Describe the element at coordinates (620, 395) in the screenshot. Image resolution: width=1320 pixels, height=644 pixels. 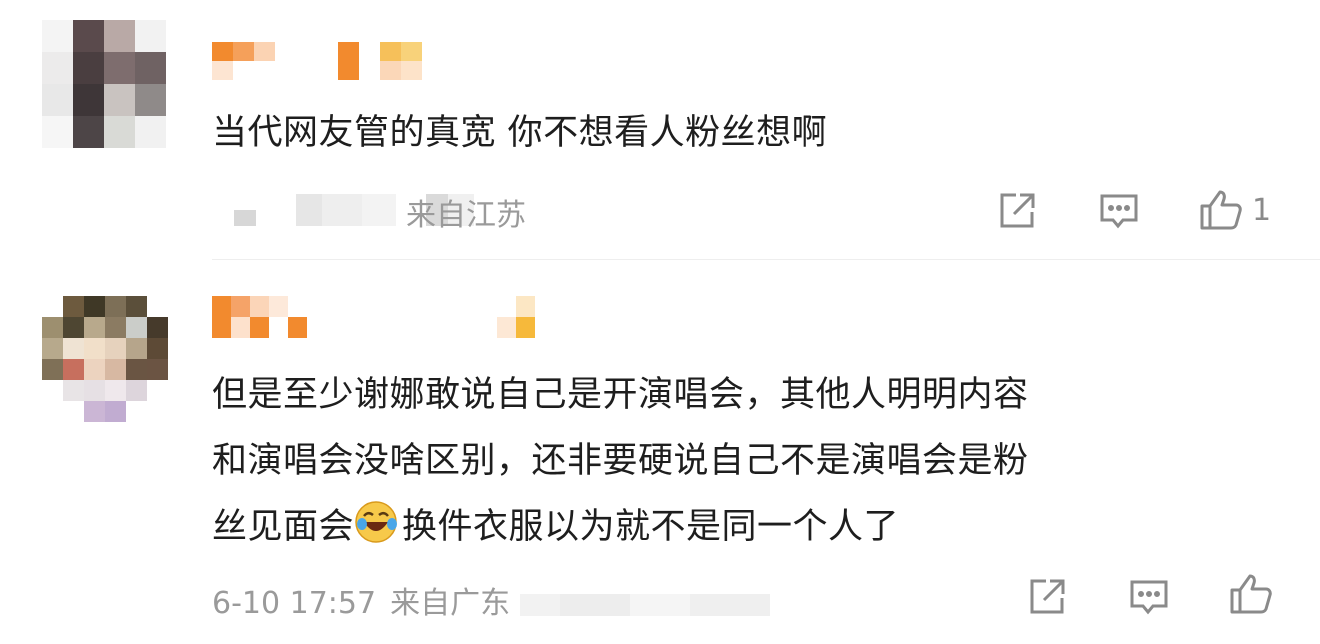
I see `comment-text-line-1: 但是至少谢娜敢说自己是开演唱会，其他人明明内容` at that location.